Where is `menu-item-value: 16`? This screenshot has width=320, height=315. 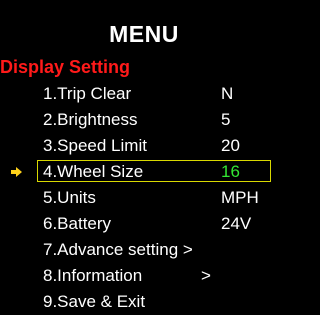 menu-item-value: 16 is located at coordinates (230, 171).